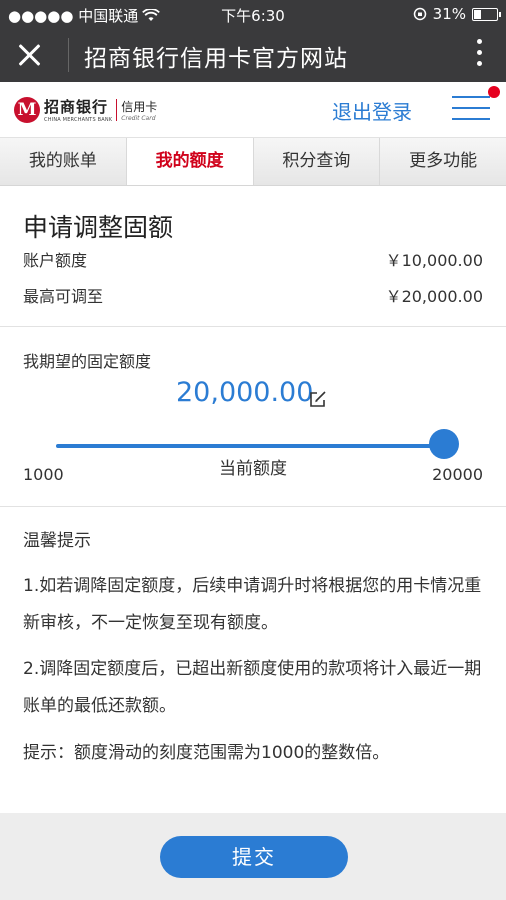 The height and width of the screenshot is (900, 506). I want to click on tab-more-functions: 更多功能, so click(443, 161).